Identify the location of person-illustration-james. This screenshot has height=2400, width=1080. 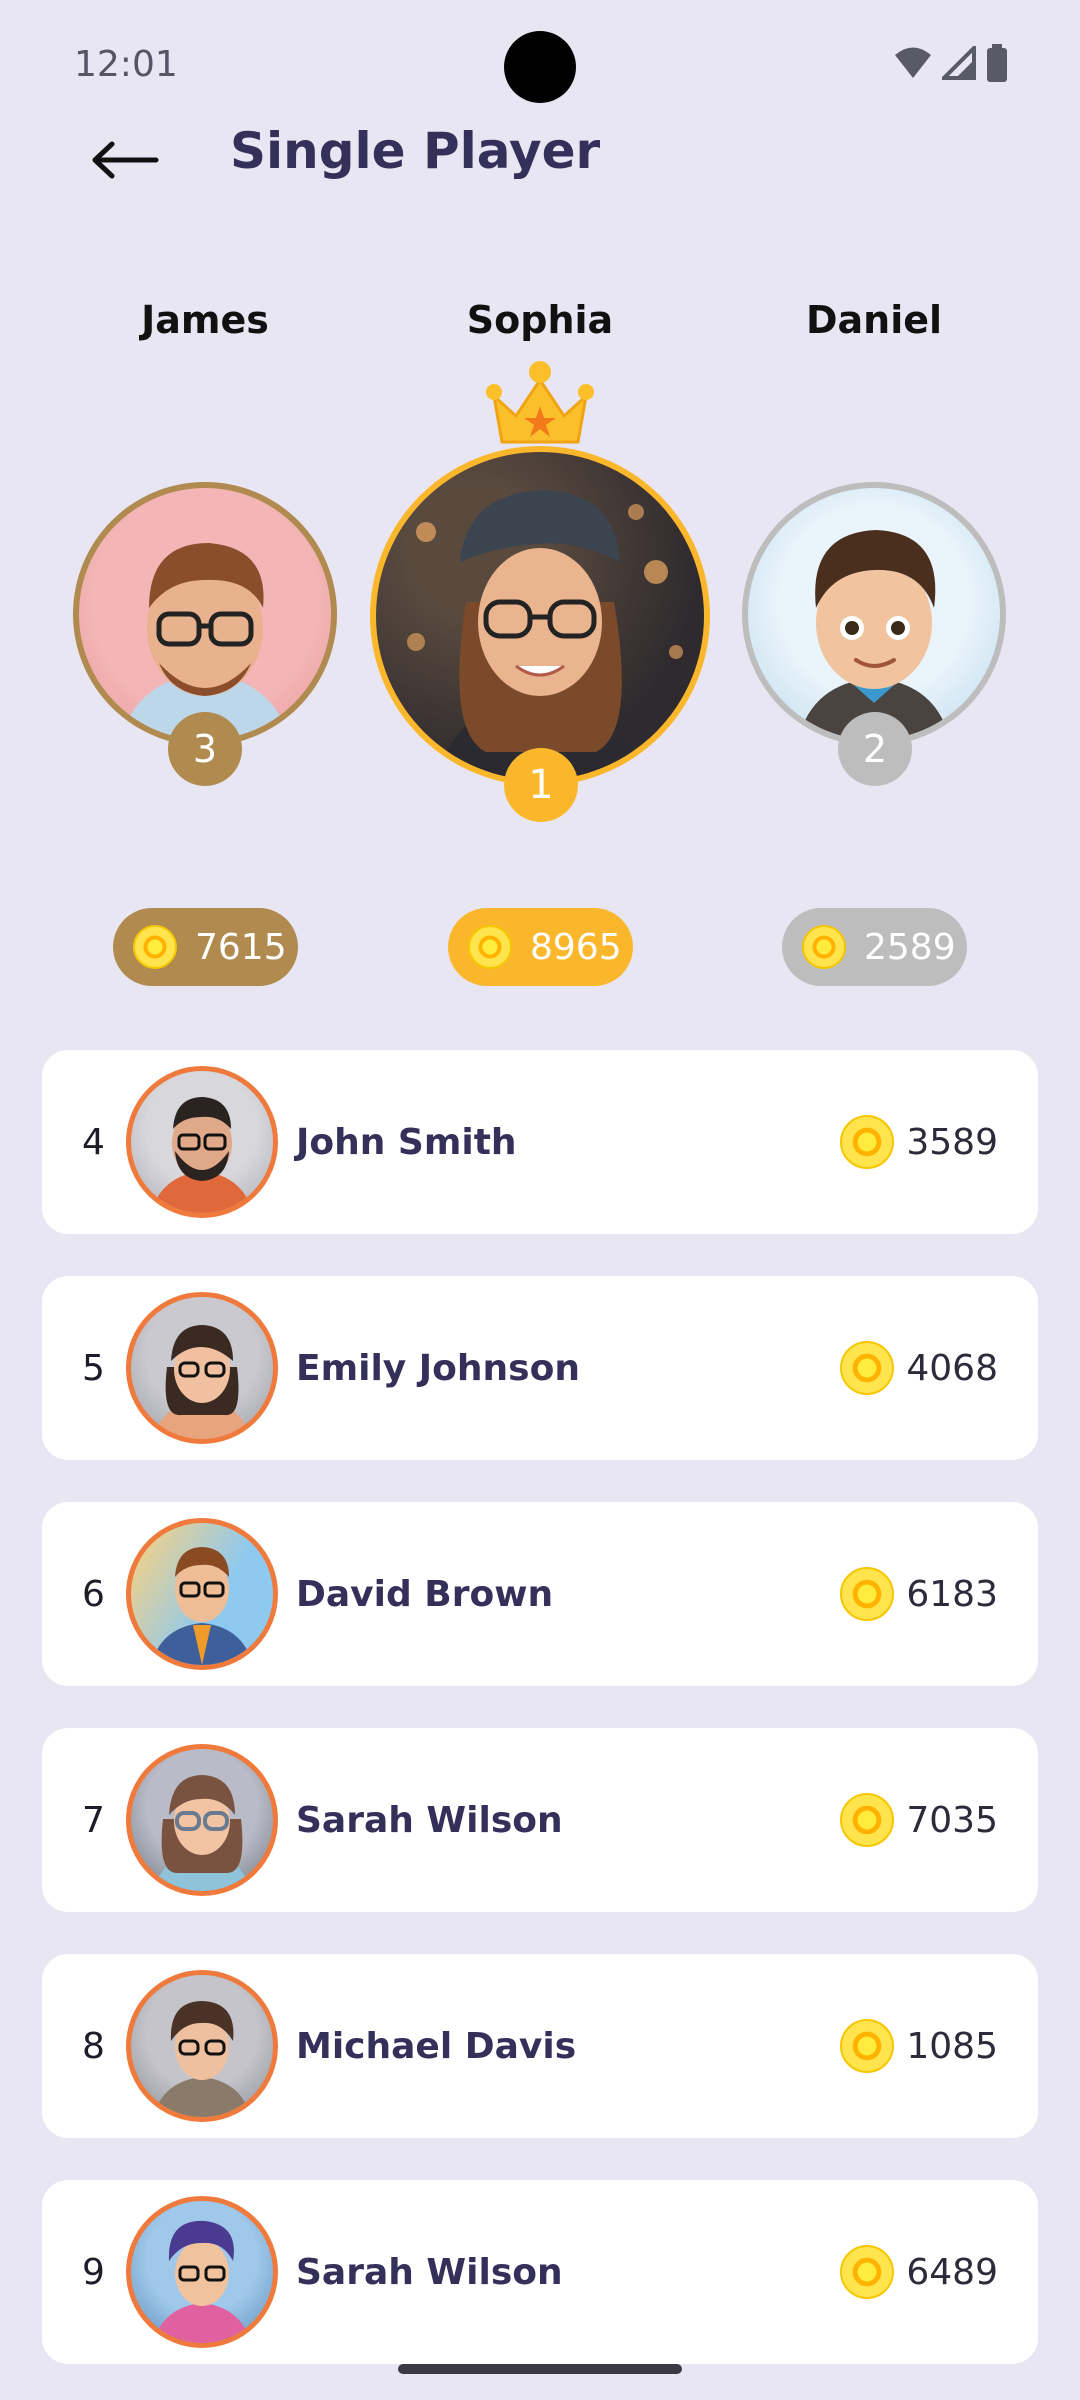
(205, 641).